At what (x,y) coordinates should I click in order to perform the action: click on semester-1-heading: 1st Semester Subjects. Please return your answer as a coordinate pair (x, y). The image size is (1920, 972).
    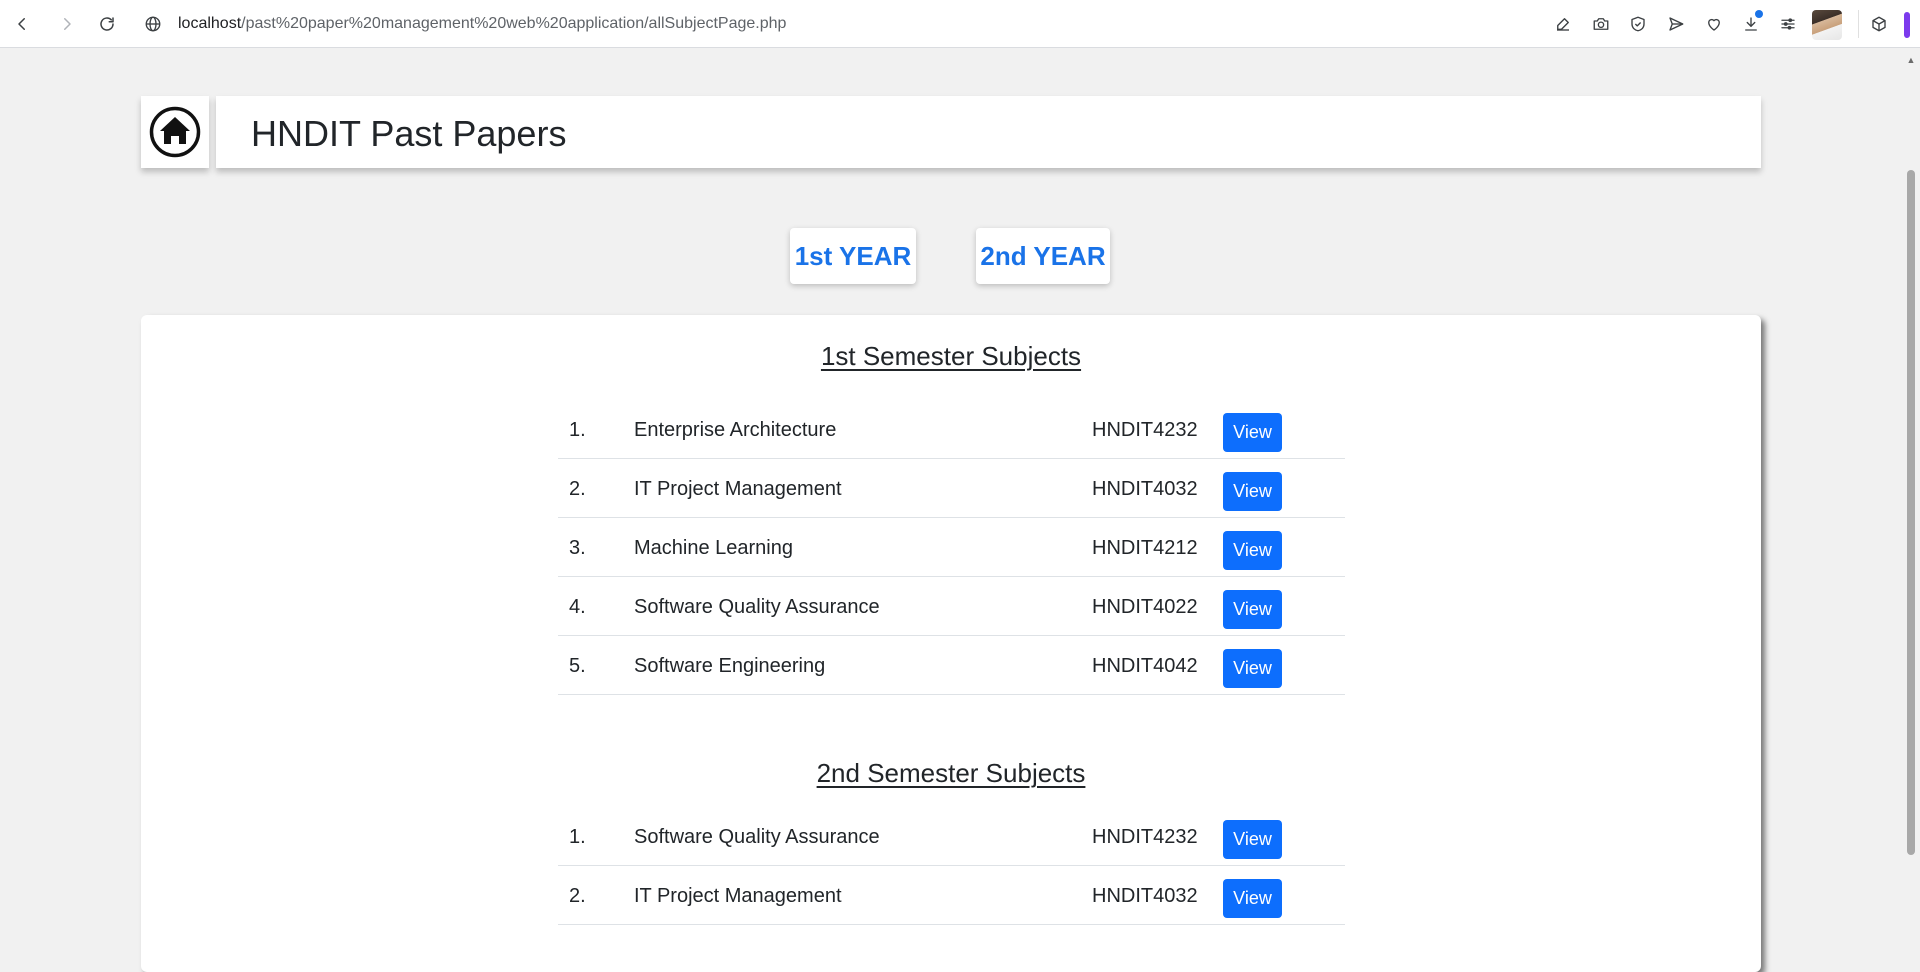
    Looking at the image, I should click on (951, 356).